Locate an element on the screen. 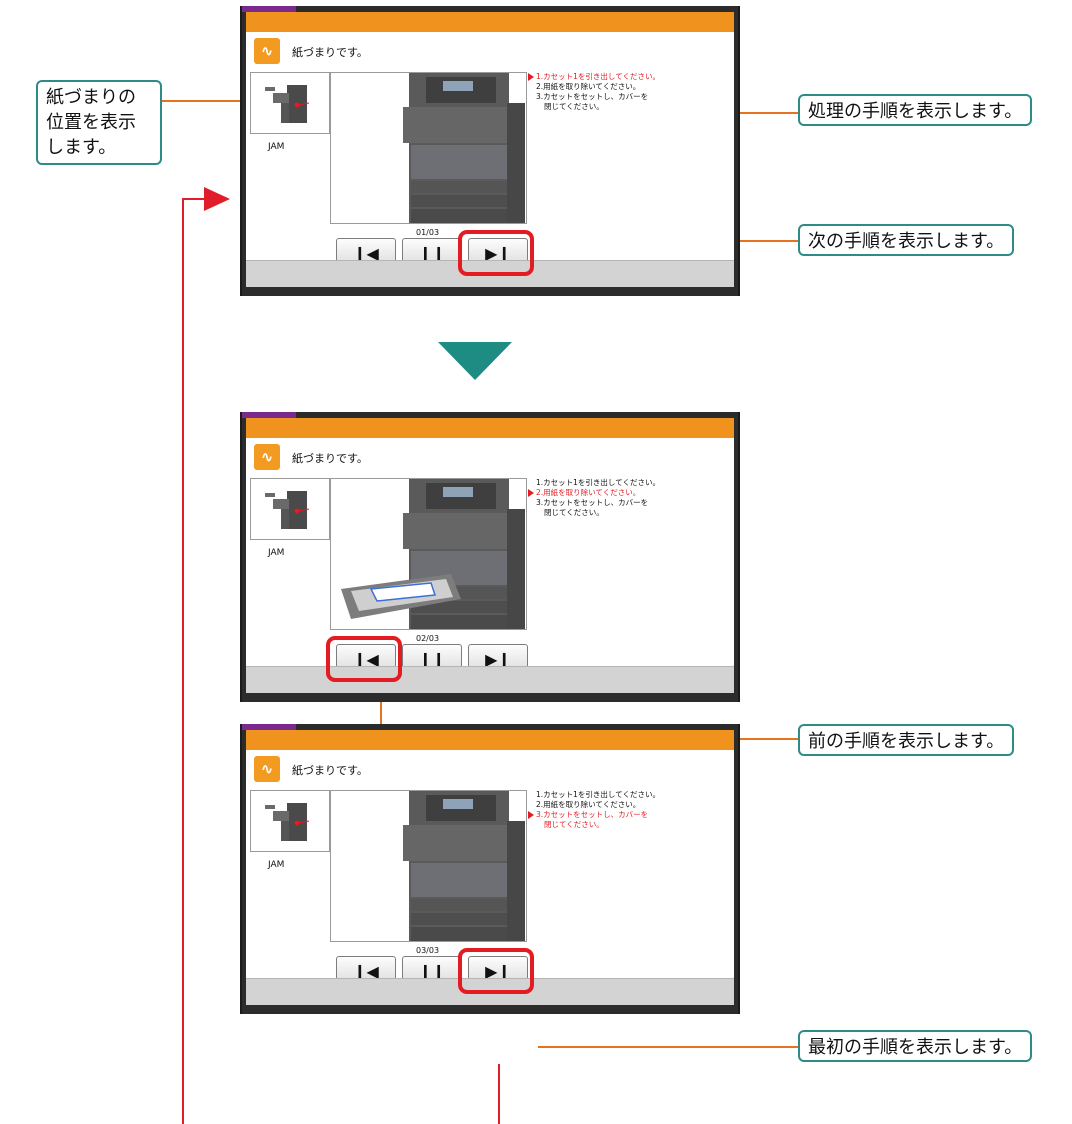 This screenshot has width=1072, height=1124. step-counter: 01/03 is located at coordinates (428, 232).